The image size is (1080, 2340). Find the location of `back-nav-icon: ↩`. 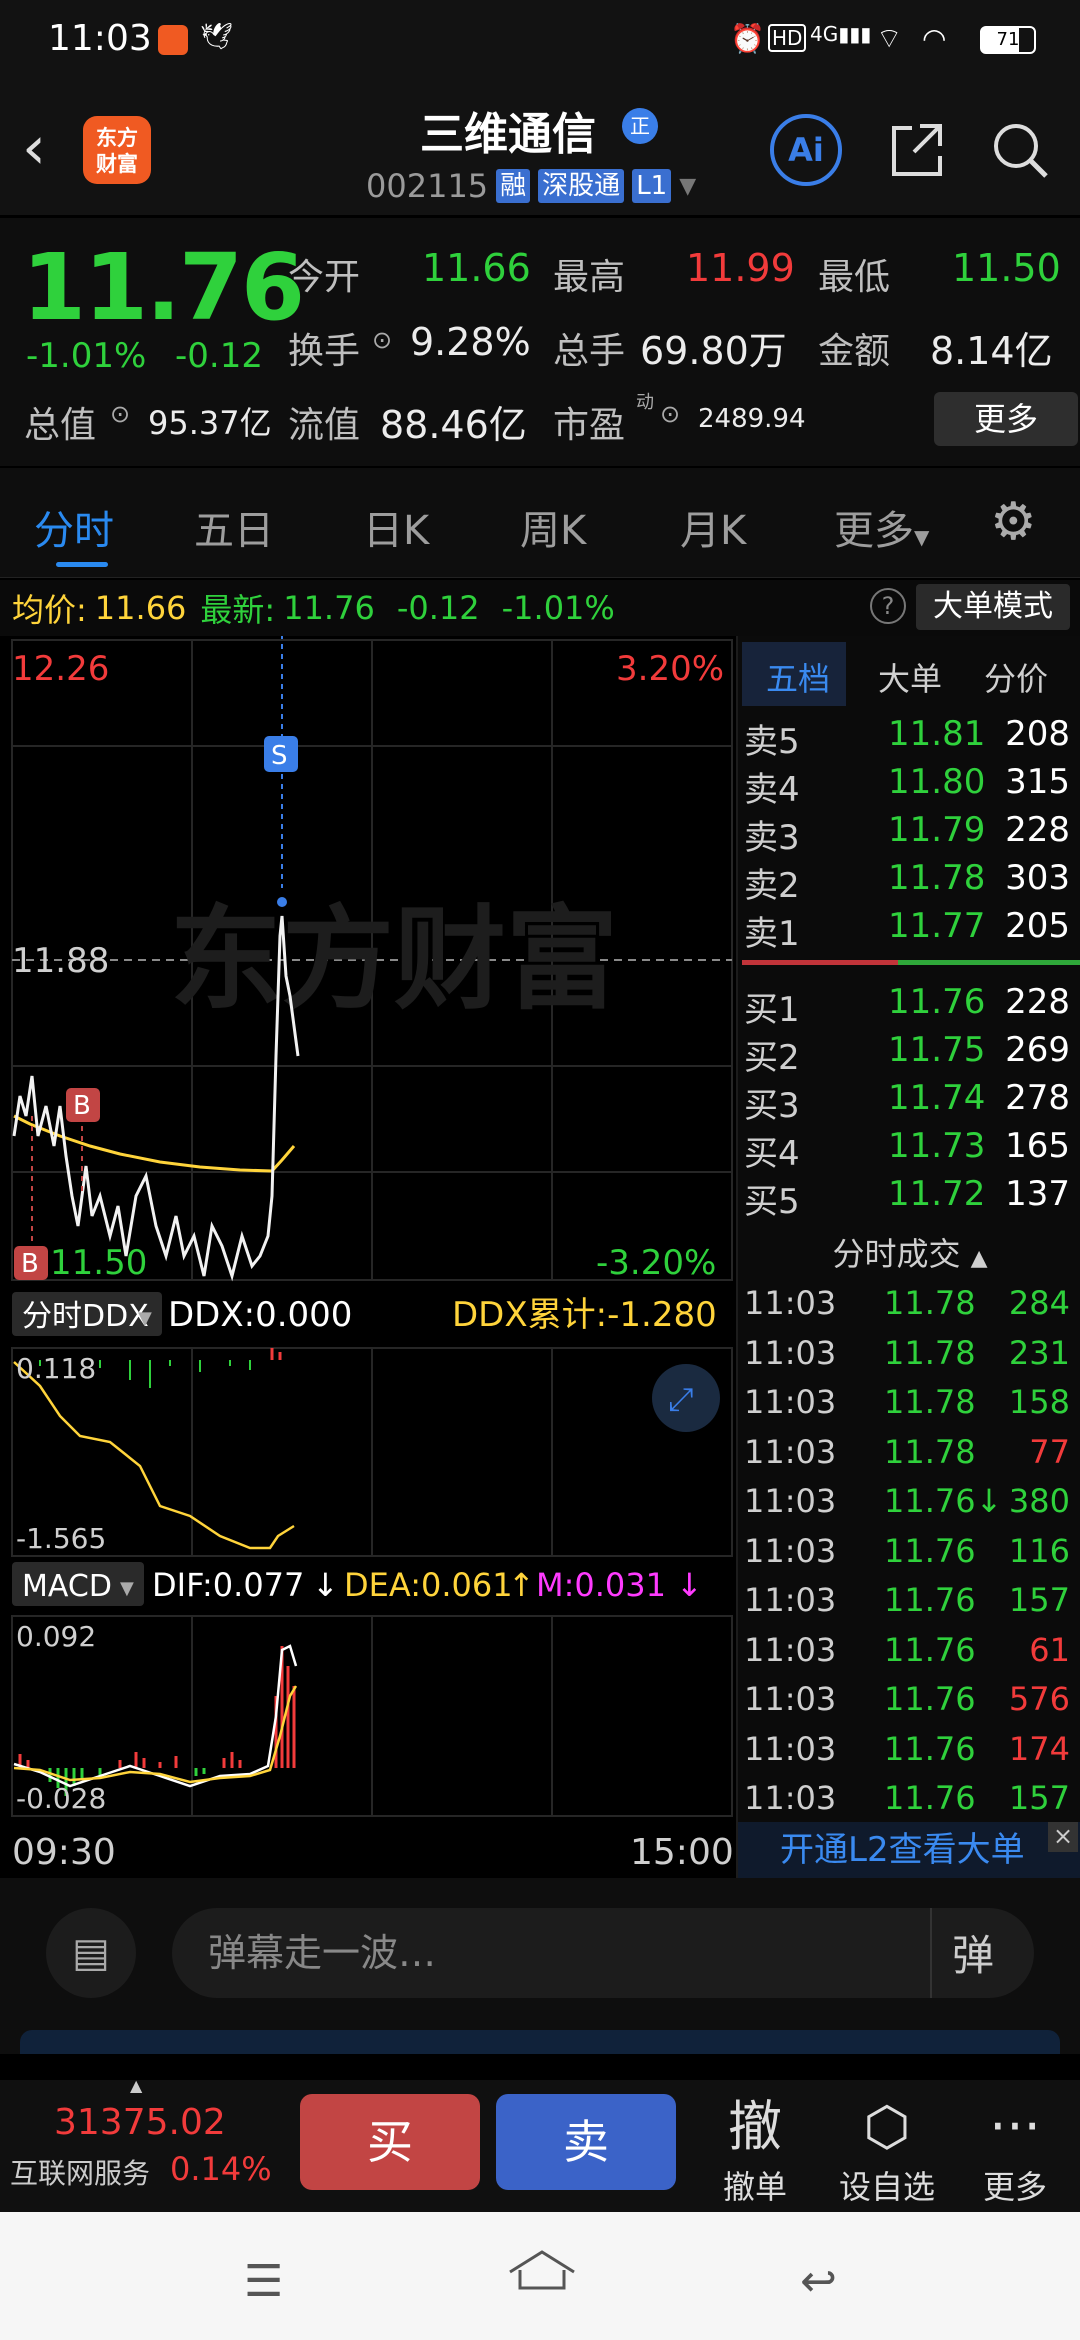

back-nav-icon: ↩ is located at coordinates (818, 2281).